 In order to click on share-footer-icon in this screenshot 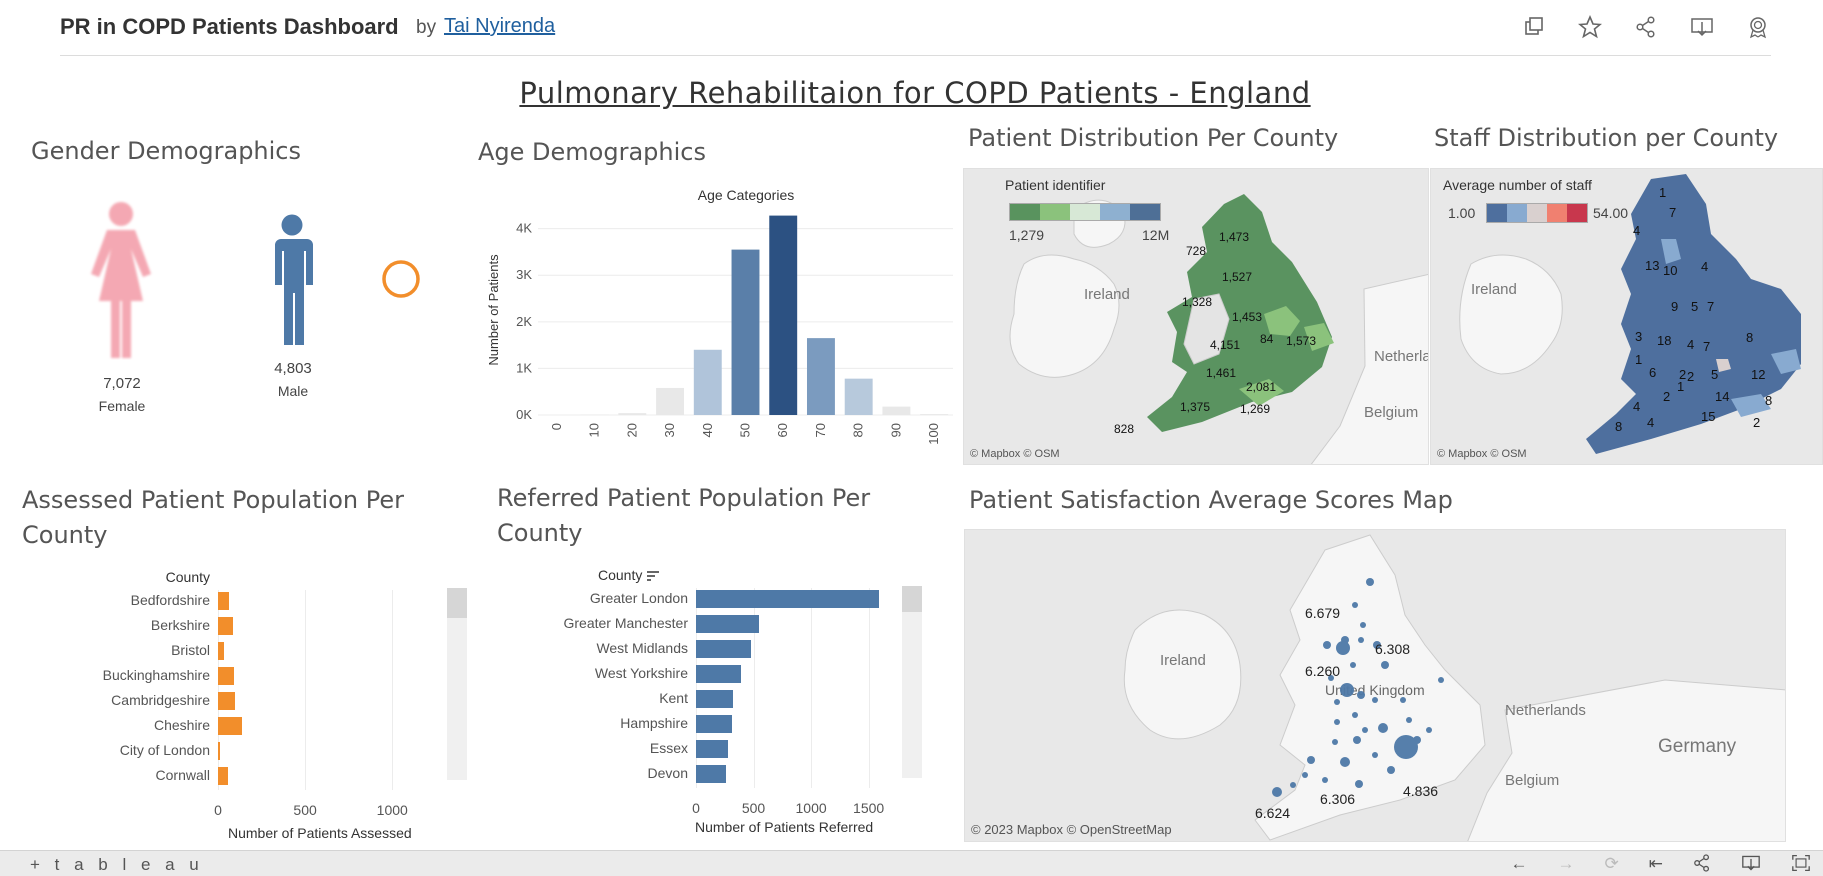, I will do `click(1702, 865)`.